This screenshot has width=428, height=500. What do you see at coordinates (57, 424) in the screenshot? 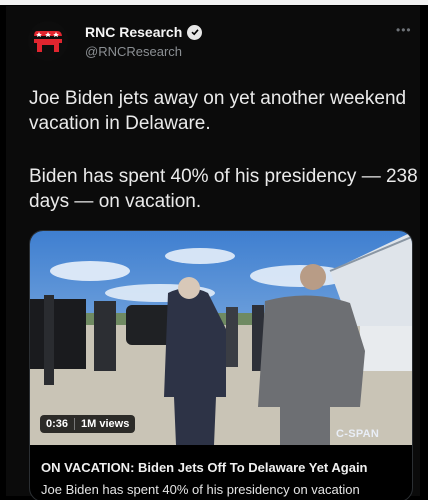
I see `video-duration: 0:36` at bounding box center [57, 424].